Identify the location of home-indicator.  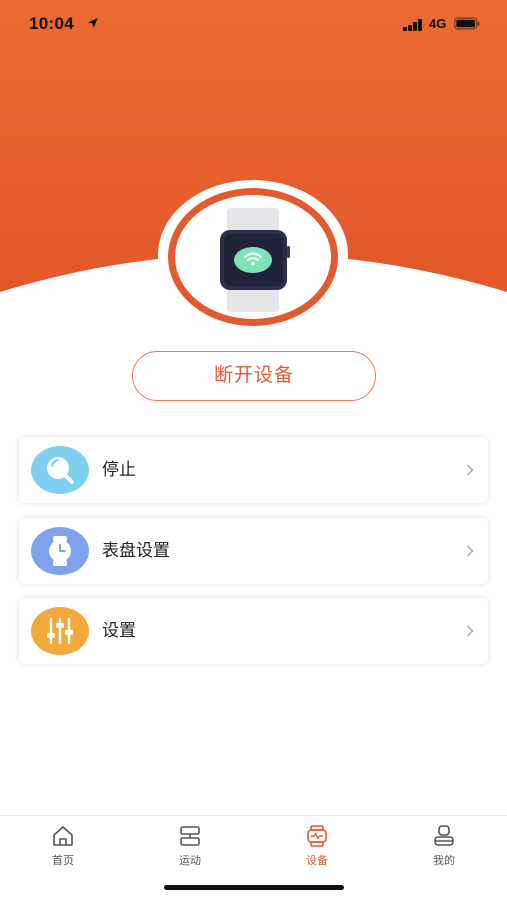
(254, 887).